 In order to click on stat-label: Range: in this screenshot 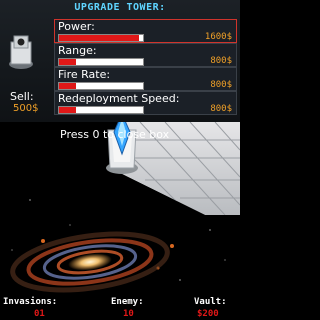, I will do `click(77, 50)`.